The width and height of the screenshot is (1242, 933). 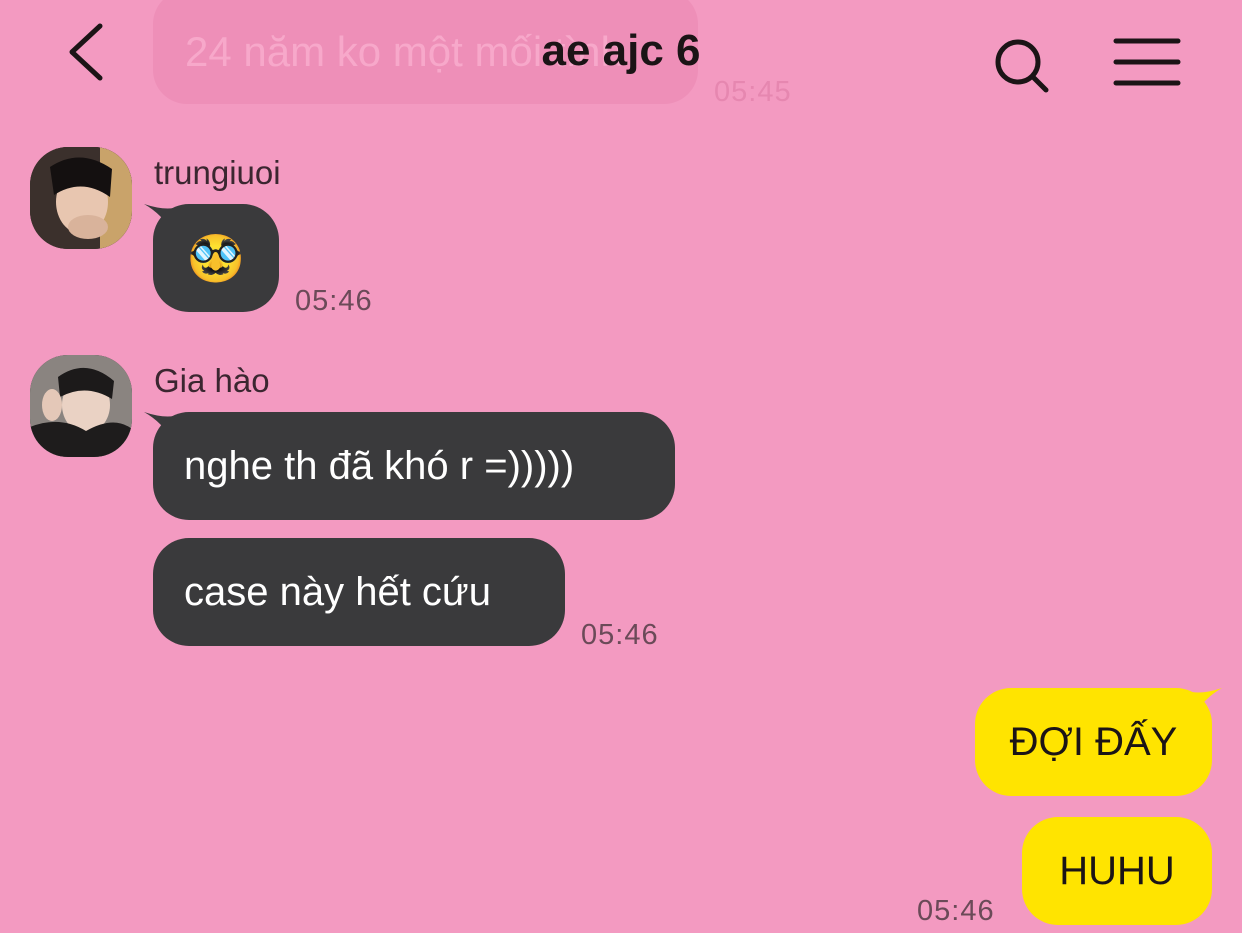 What do you see at coordinates (621, 50) in the screenshot?
I see `chat-title: ae ajc 6` at bounding box center [621, 50].